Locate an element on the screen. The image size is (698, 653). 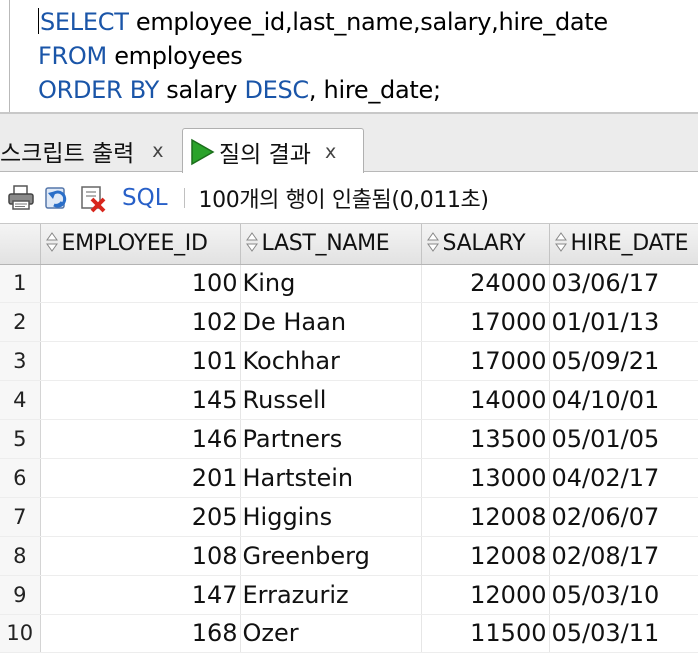
cell-last-name: Greenberg is located at coordinates (331, 556).